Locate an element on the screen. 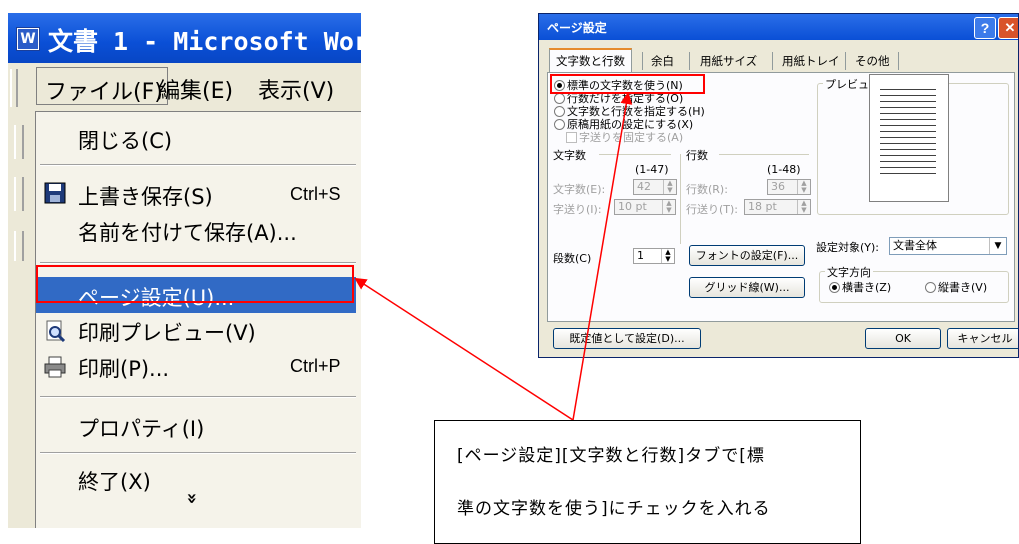 This screenshot has height=544, width=1019. callout-line-2: 準の文字数を使う]にチェックを入れる is located at coordinates (614, 509).